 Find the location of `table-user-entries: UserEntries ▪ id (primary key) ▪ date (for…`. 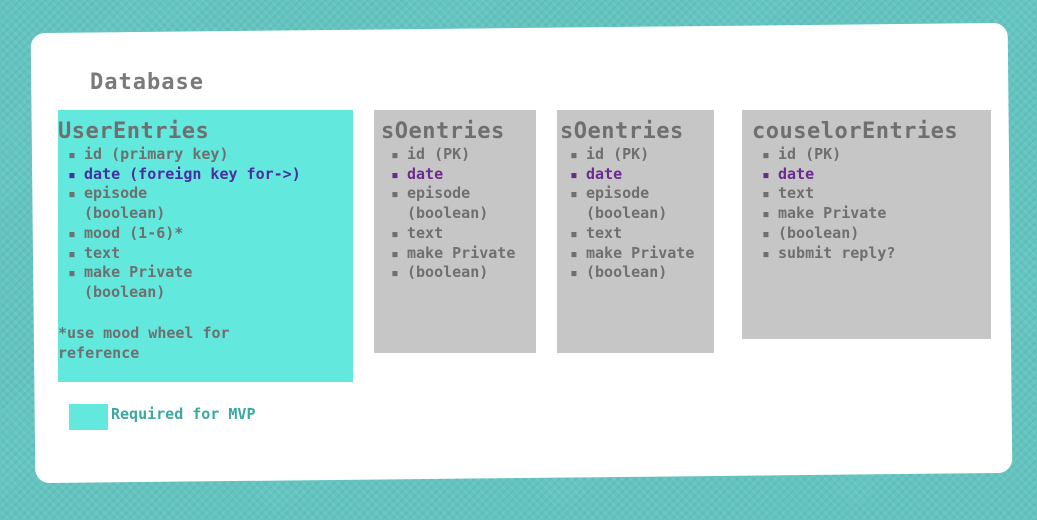

table-user-entries: UserEntries ▪ id (primary key) ▪ date (for… is located at coordinates (205, 246).